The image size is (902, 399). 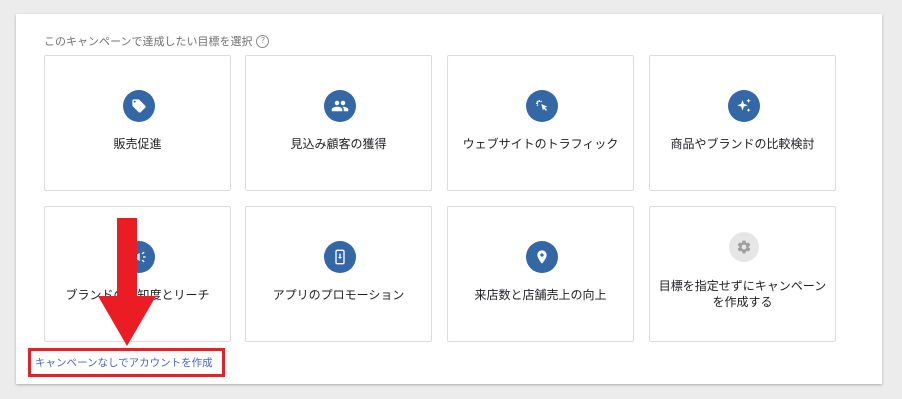 What do you see at coordinates (137, 274) in the screenshot?
I see `goal-card-brand-awareness: ブランドの認知度とリーチ` at bounding box center [137, 274].